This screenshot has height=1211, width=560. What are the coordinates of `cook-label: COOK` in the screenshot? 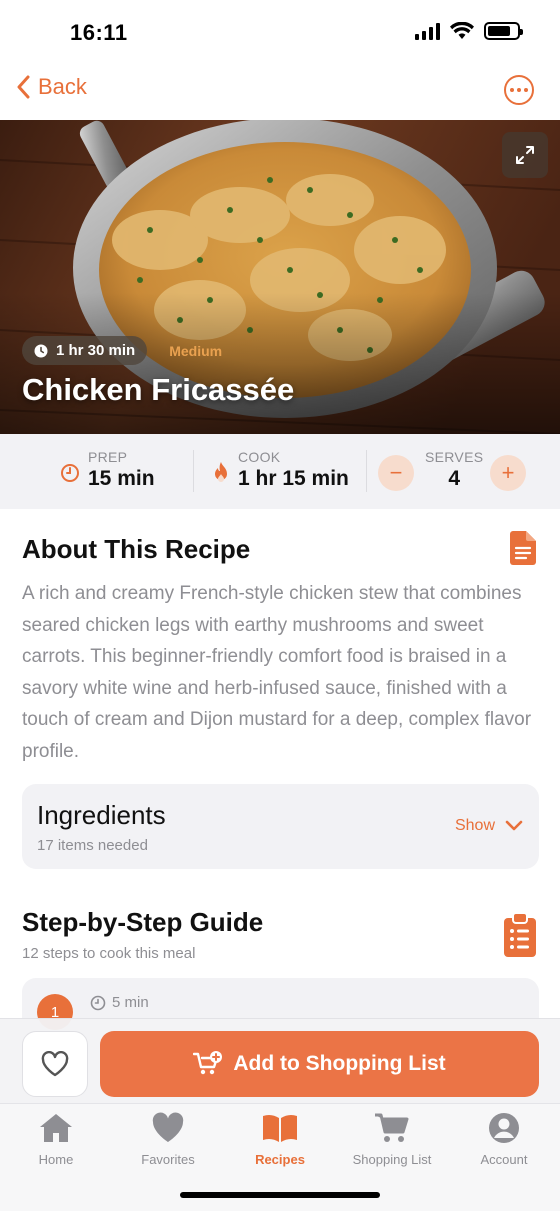 It's located at (259, 457).